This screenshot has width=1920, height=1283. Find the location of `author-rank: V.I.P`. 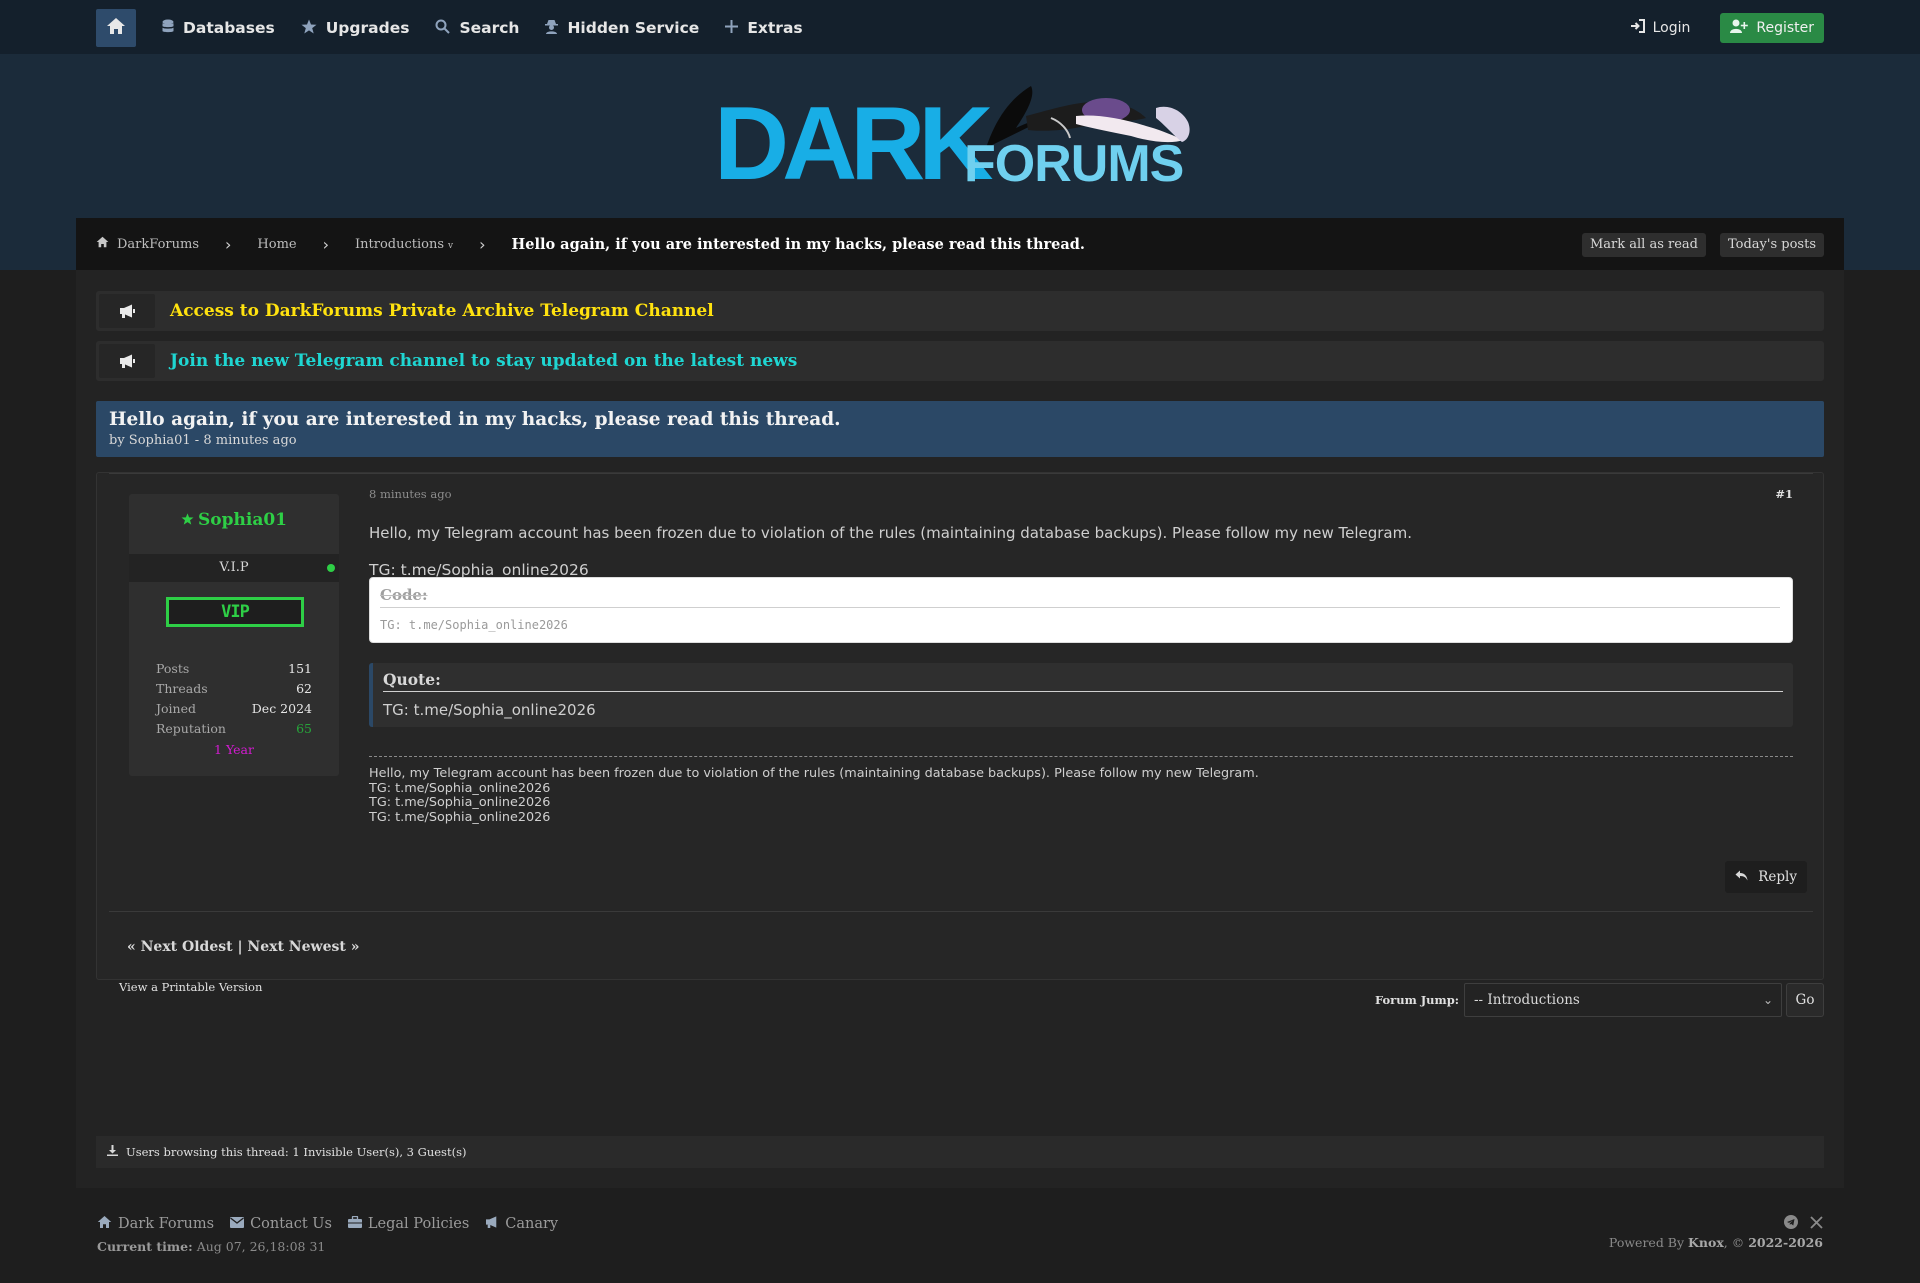

author-rank: V.I.P is located at coordinates (234, 568).